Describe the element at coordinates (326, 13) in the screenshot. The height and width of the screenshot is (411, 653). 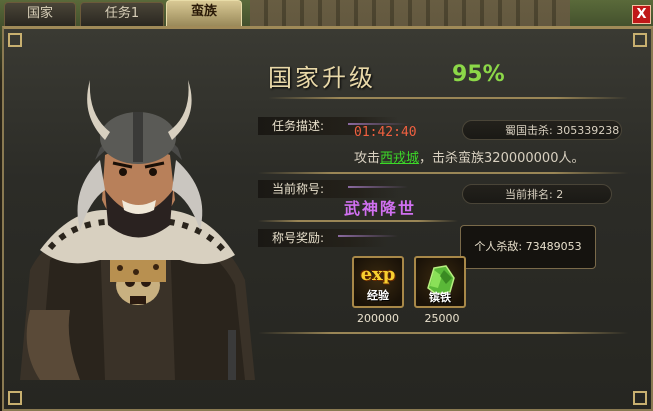
I see `tab-bar: 国家 任务1 蛮族` at that location.